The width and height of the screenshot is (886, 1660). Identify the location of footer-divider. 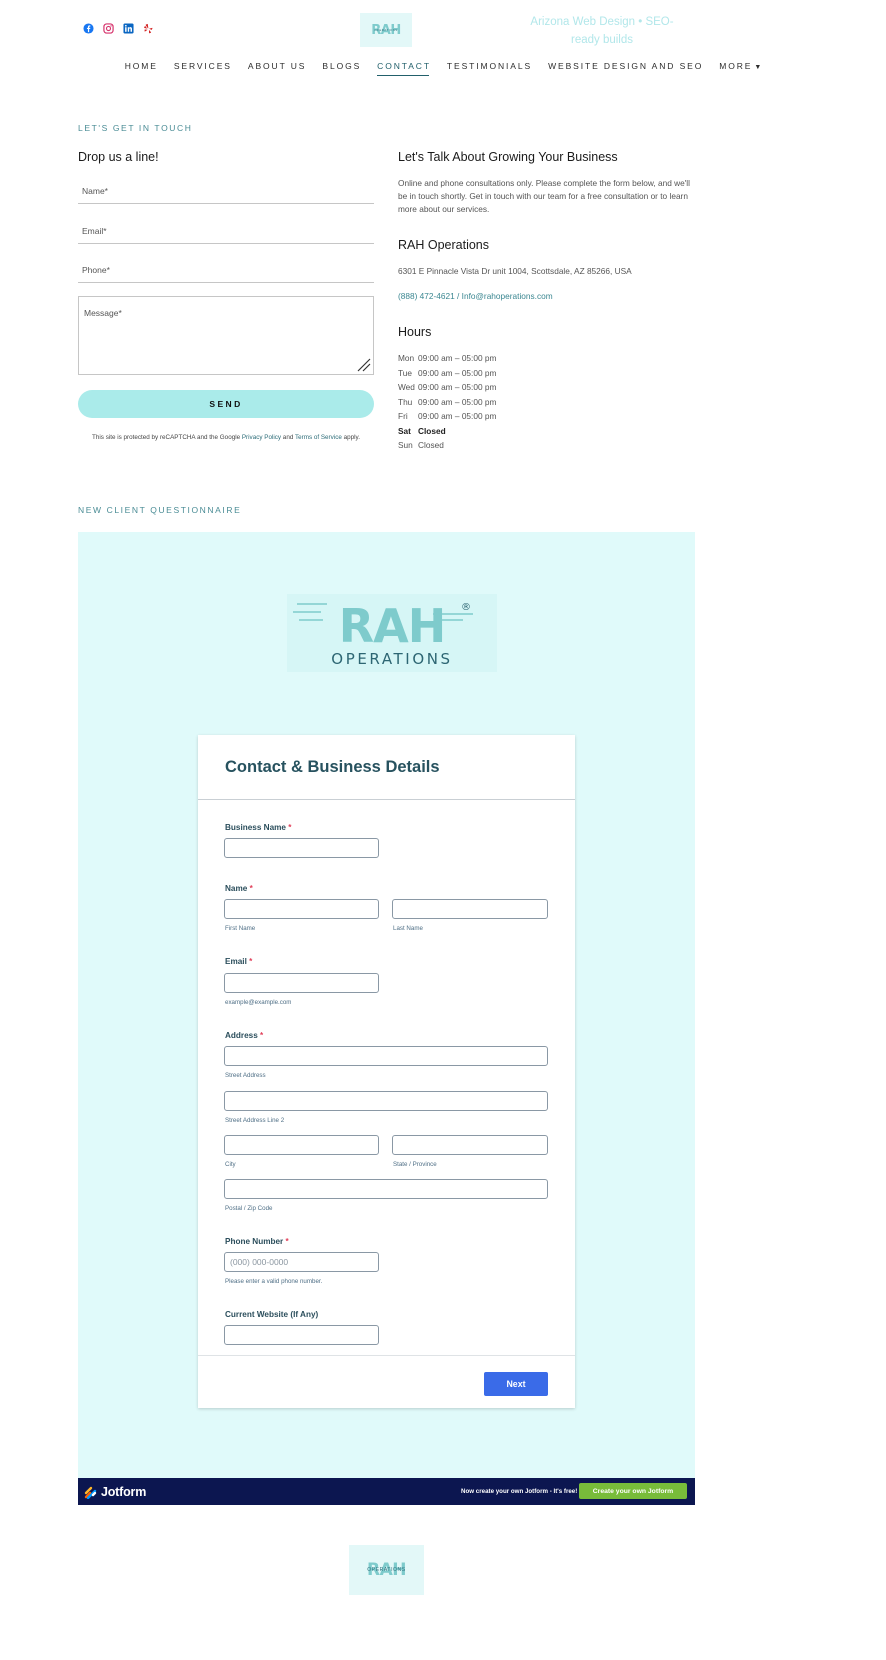
(386, 1355).